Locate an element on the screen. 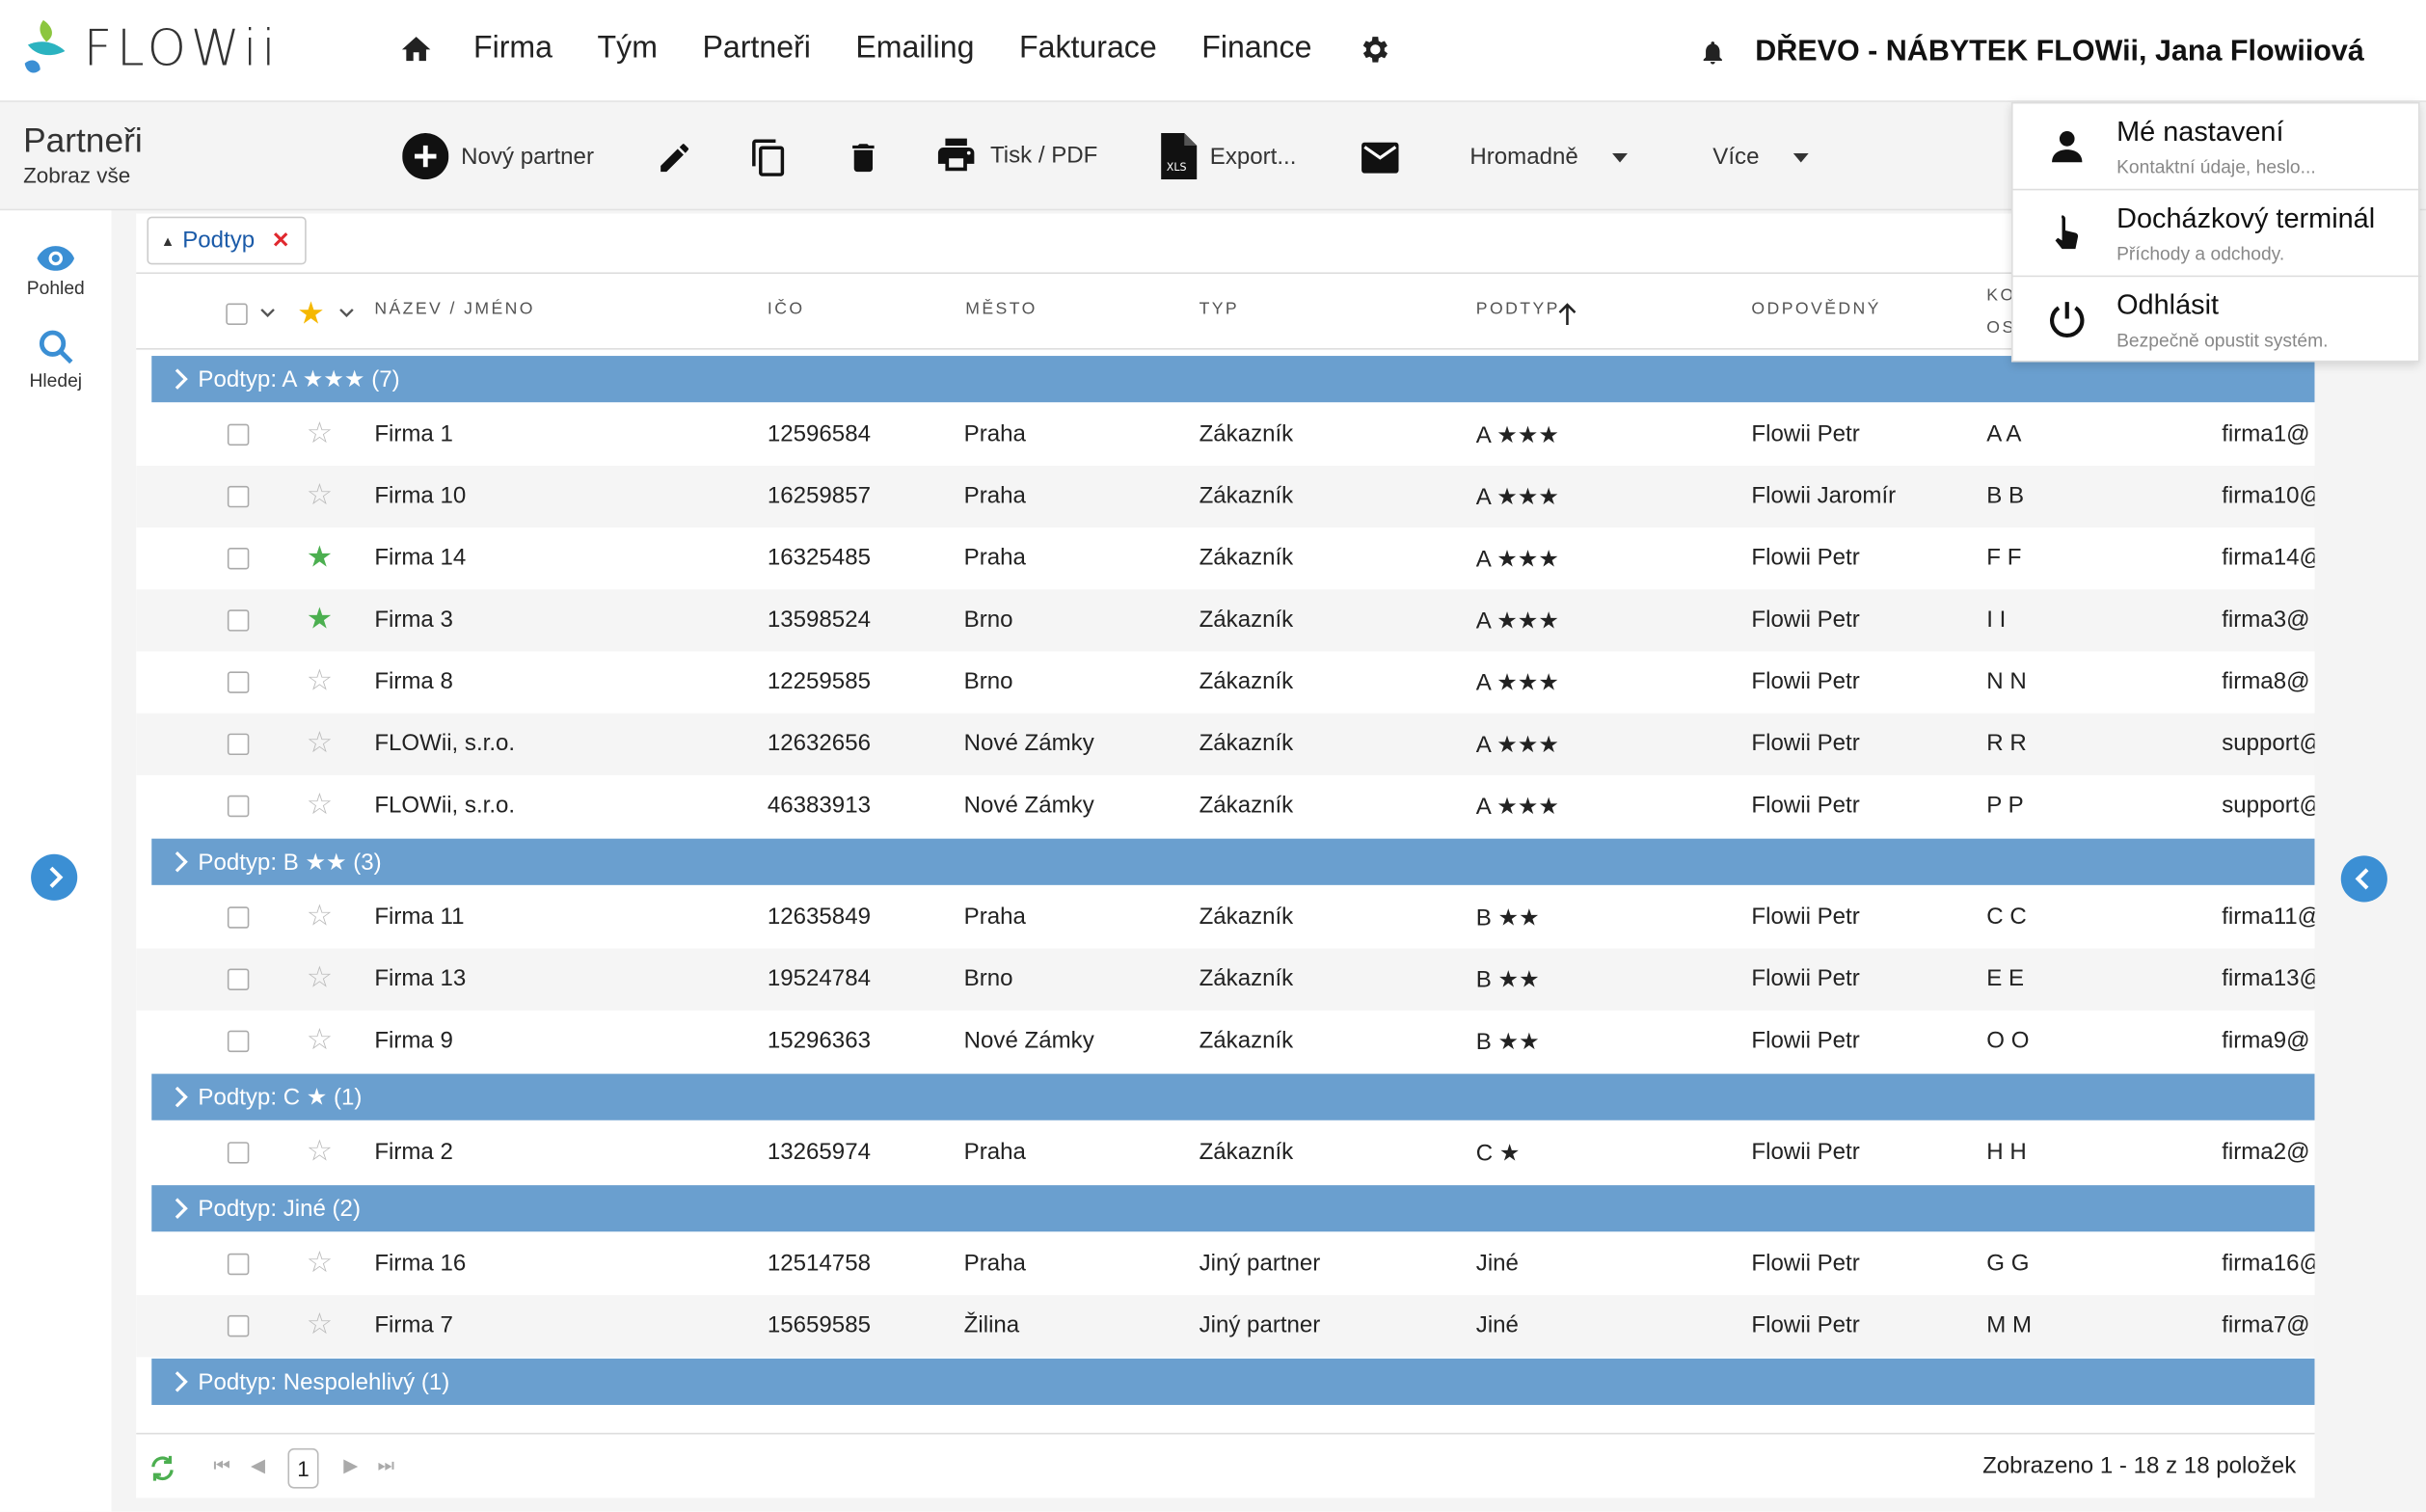  refresh-icon is located at coordinates (162, 1468).